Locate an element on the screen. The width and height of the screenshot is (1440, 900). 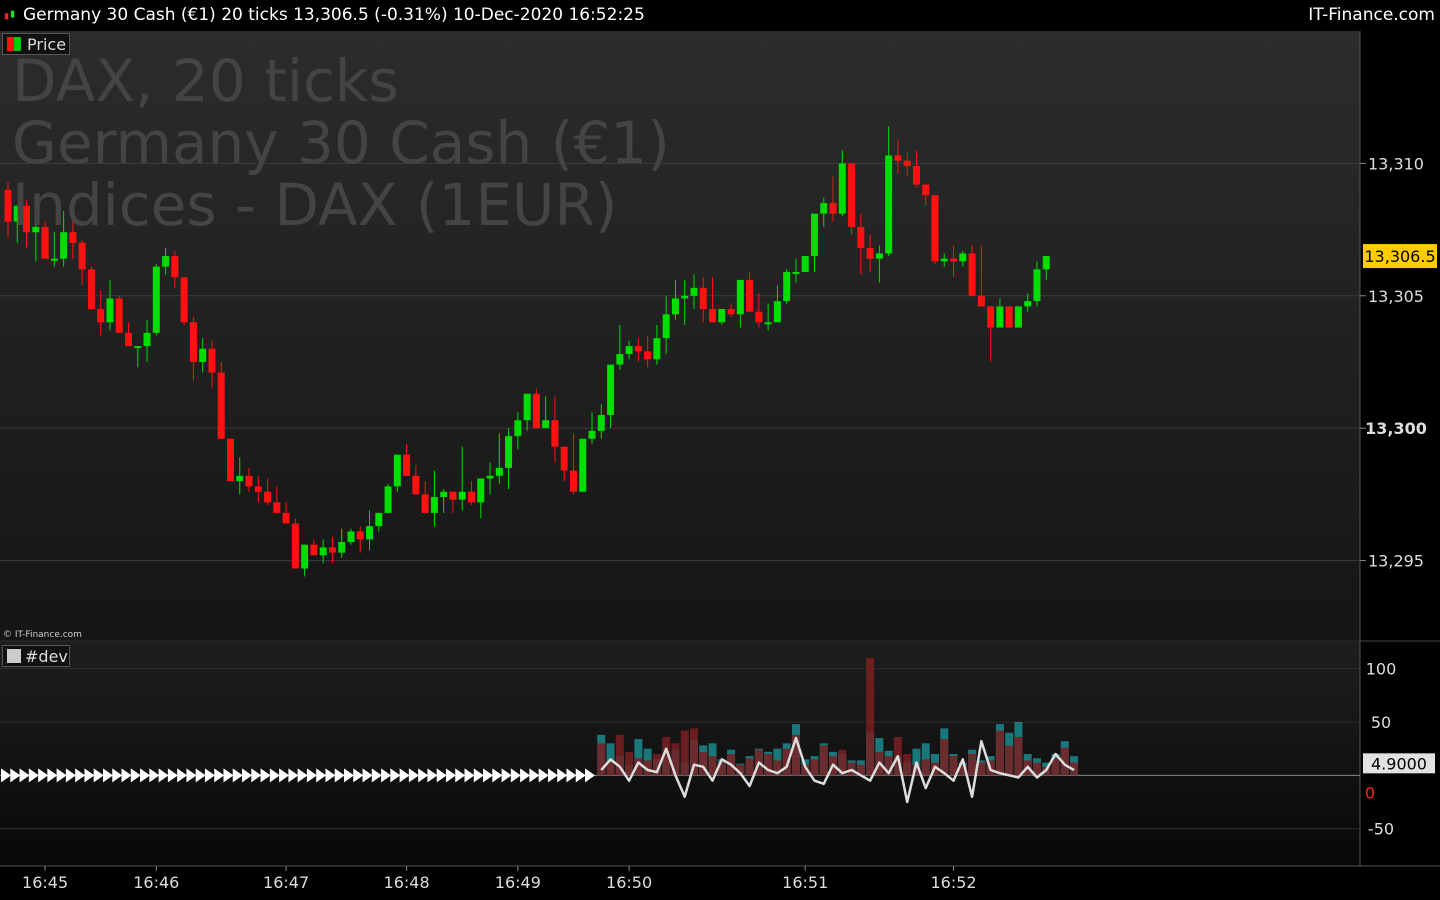
time-tick-label: 16:45 is located at coordinates (45, 882).